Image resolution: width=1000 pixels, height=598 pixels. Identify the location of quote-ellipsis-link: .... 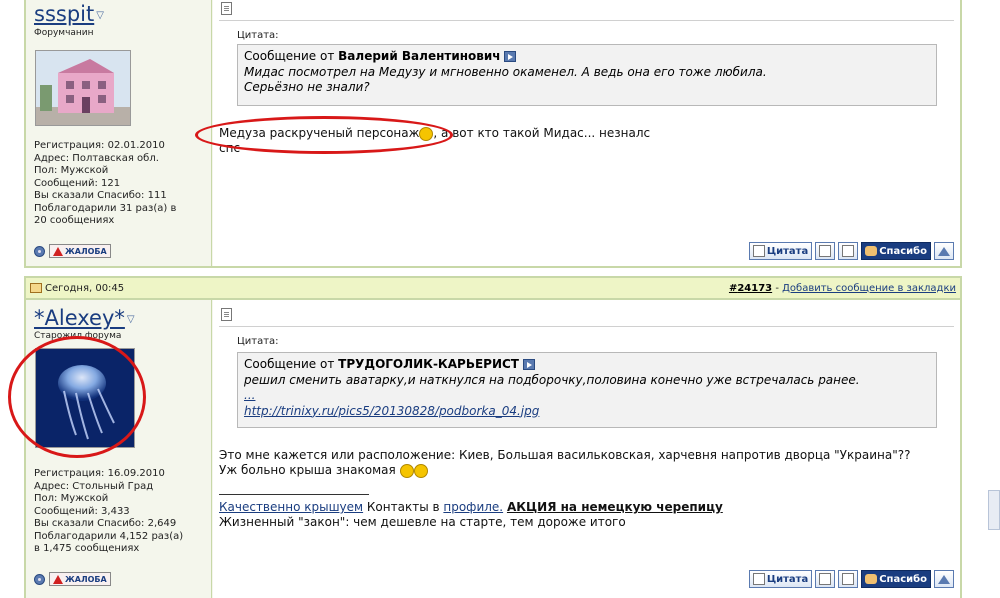
(249, 395).